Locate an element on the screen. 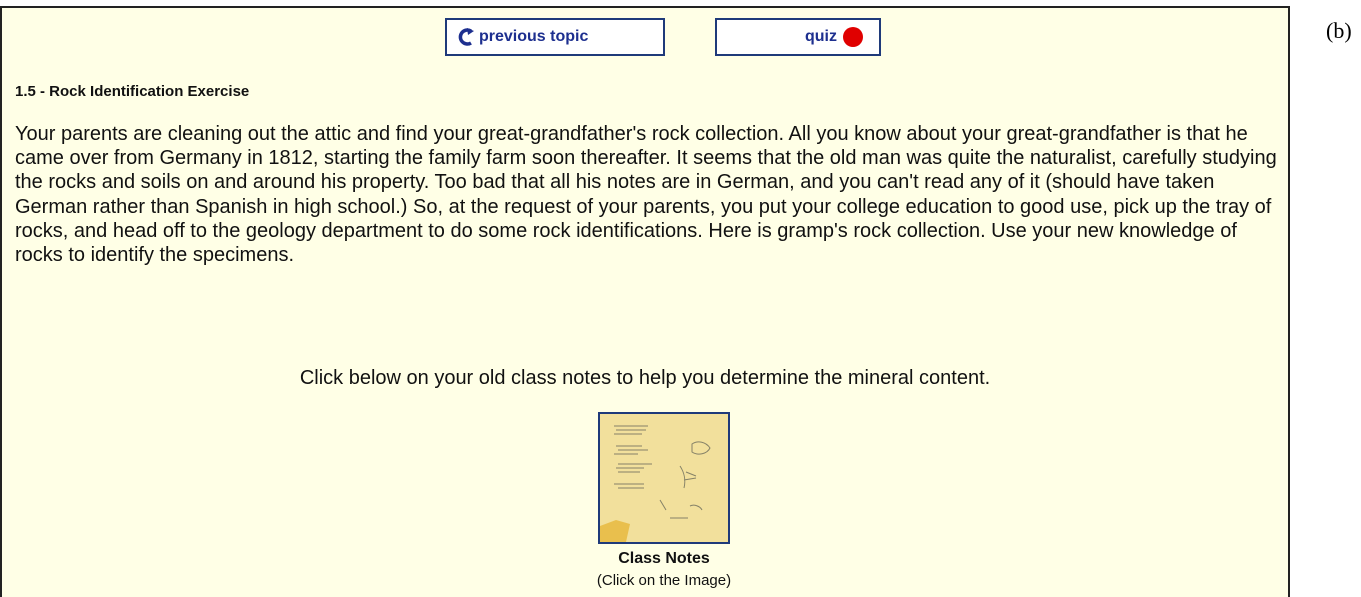  class-notes-image is located at coordinates (664, 478).